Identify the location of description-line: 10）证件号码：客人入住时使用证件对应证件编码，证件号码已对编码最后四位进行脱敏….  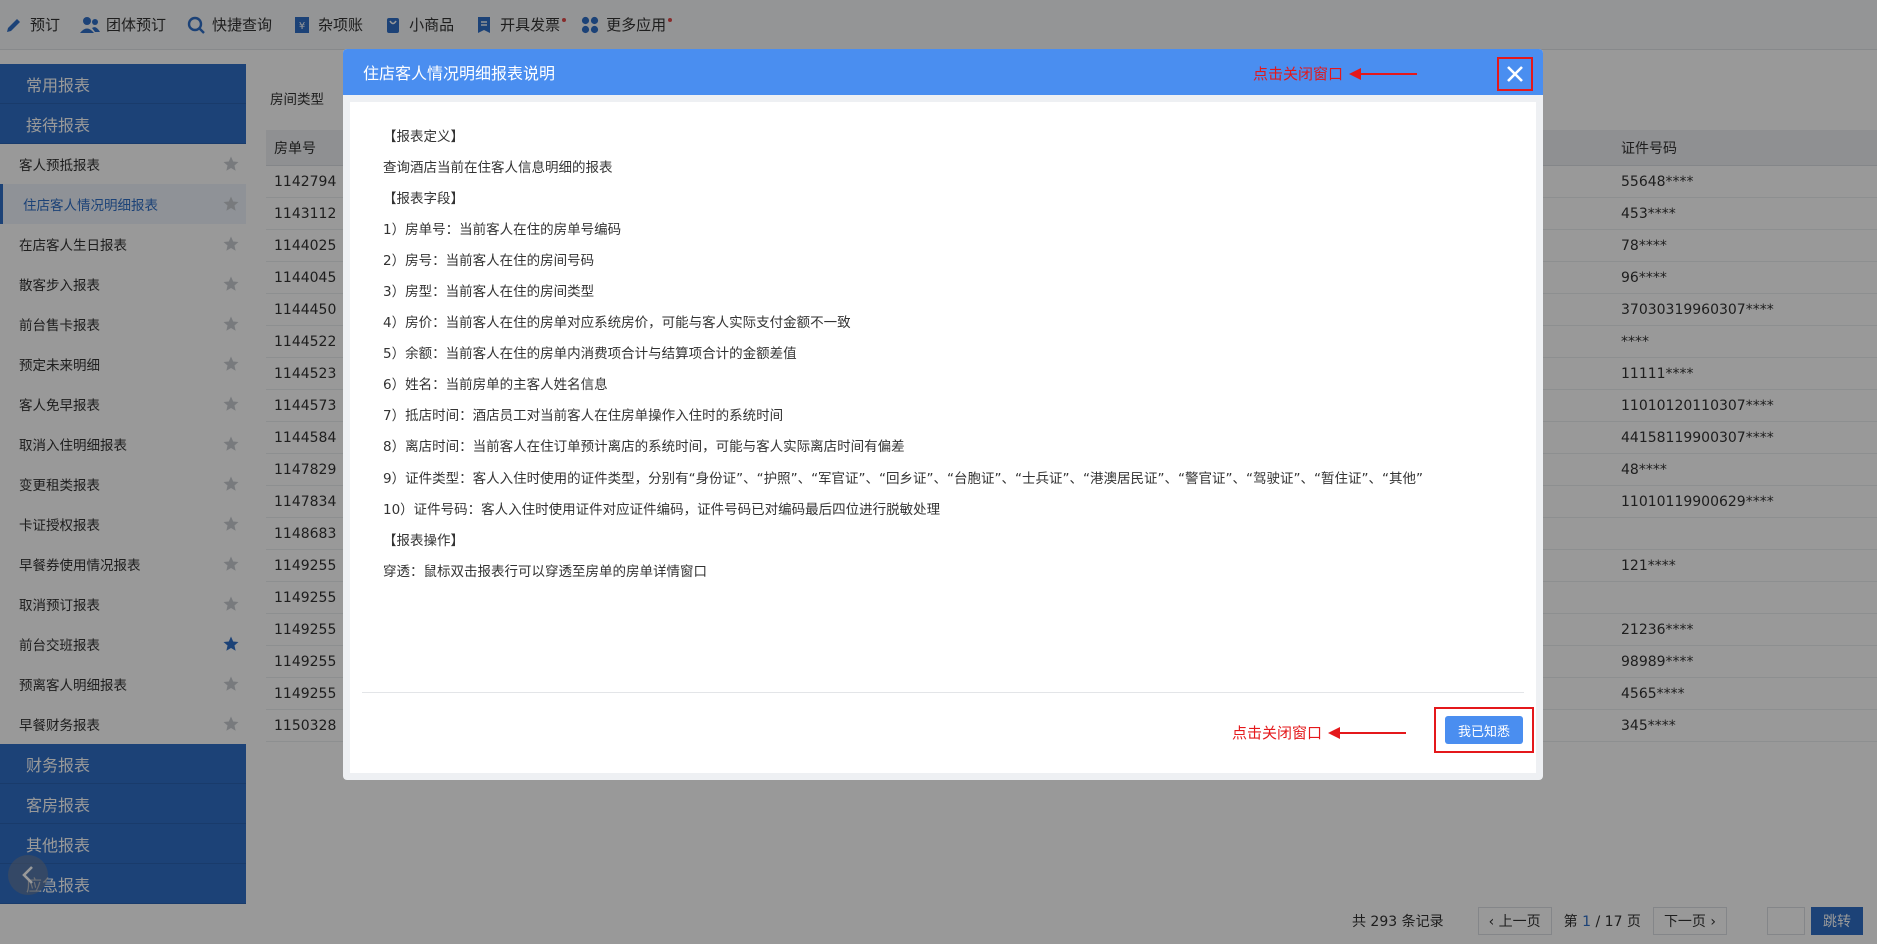
(662, 510).